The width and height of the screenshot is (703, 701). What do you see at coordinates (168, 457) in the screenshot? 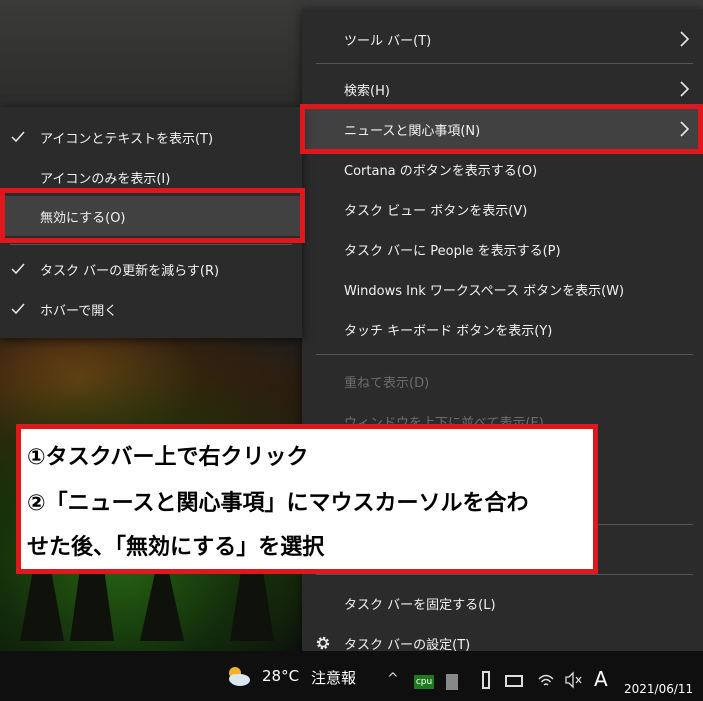
I see `callout-step-1: ①タスクバー上で右クリック` at bounding box center [168, 457].